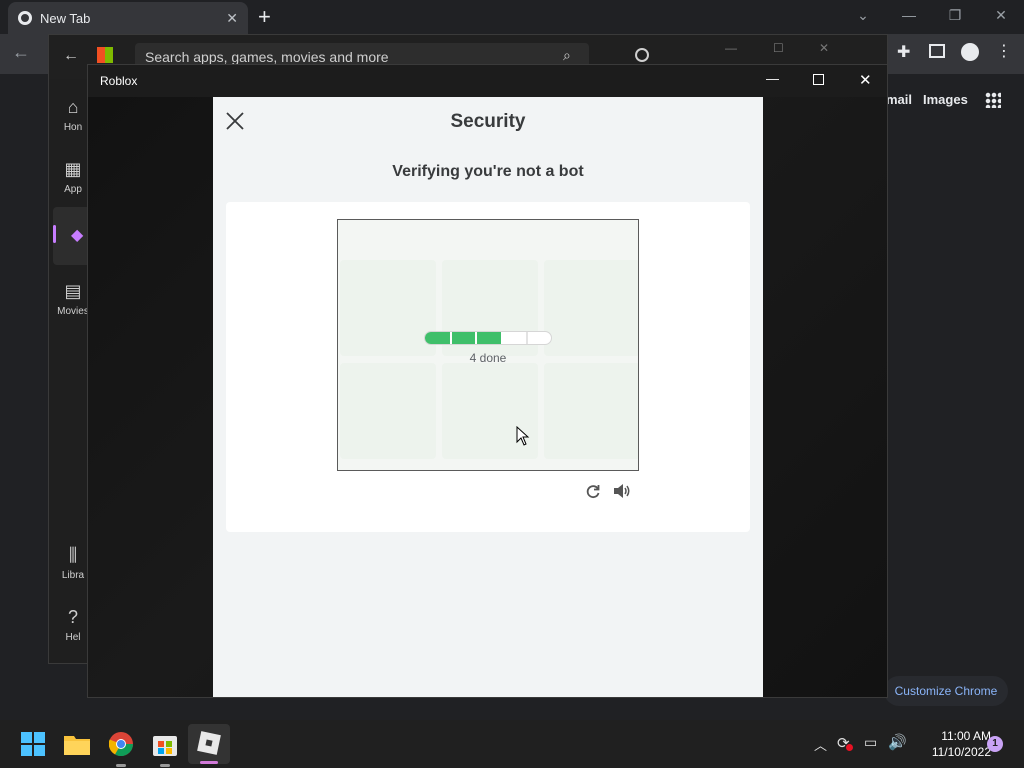 The width and height of the screenshot is (1024, 768). What do you see at coordinates (995, 744) in the screenshot?
I see `notification-badge: 1` at bounding box center [995, 744].